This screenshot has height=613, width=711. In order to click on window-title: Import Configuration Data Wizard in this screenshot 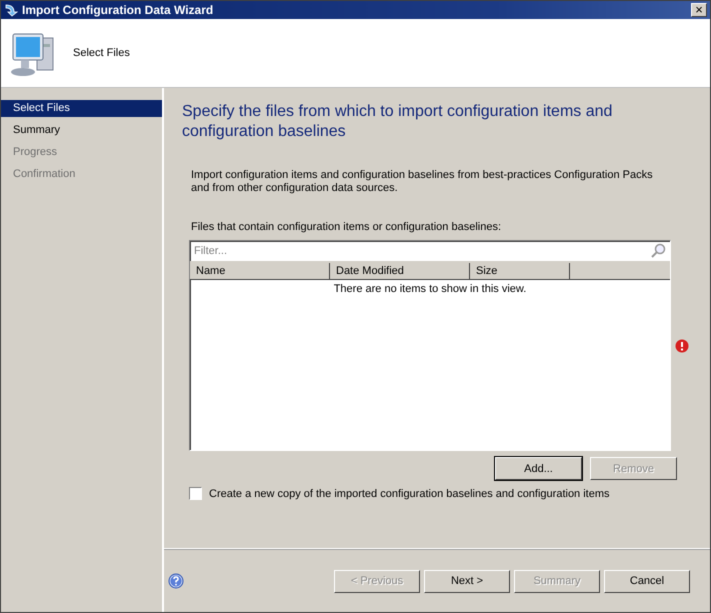, I will do `click(118, 10)`.